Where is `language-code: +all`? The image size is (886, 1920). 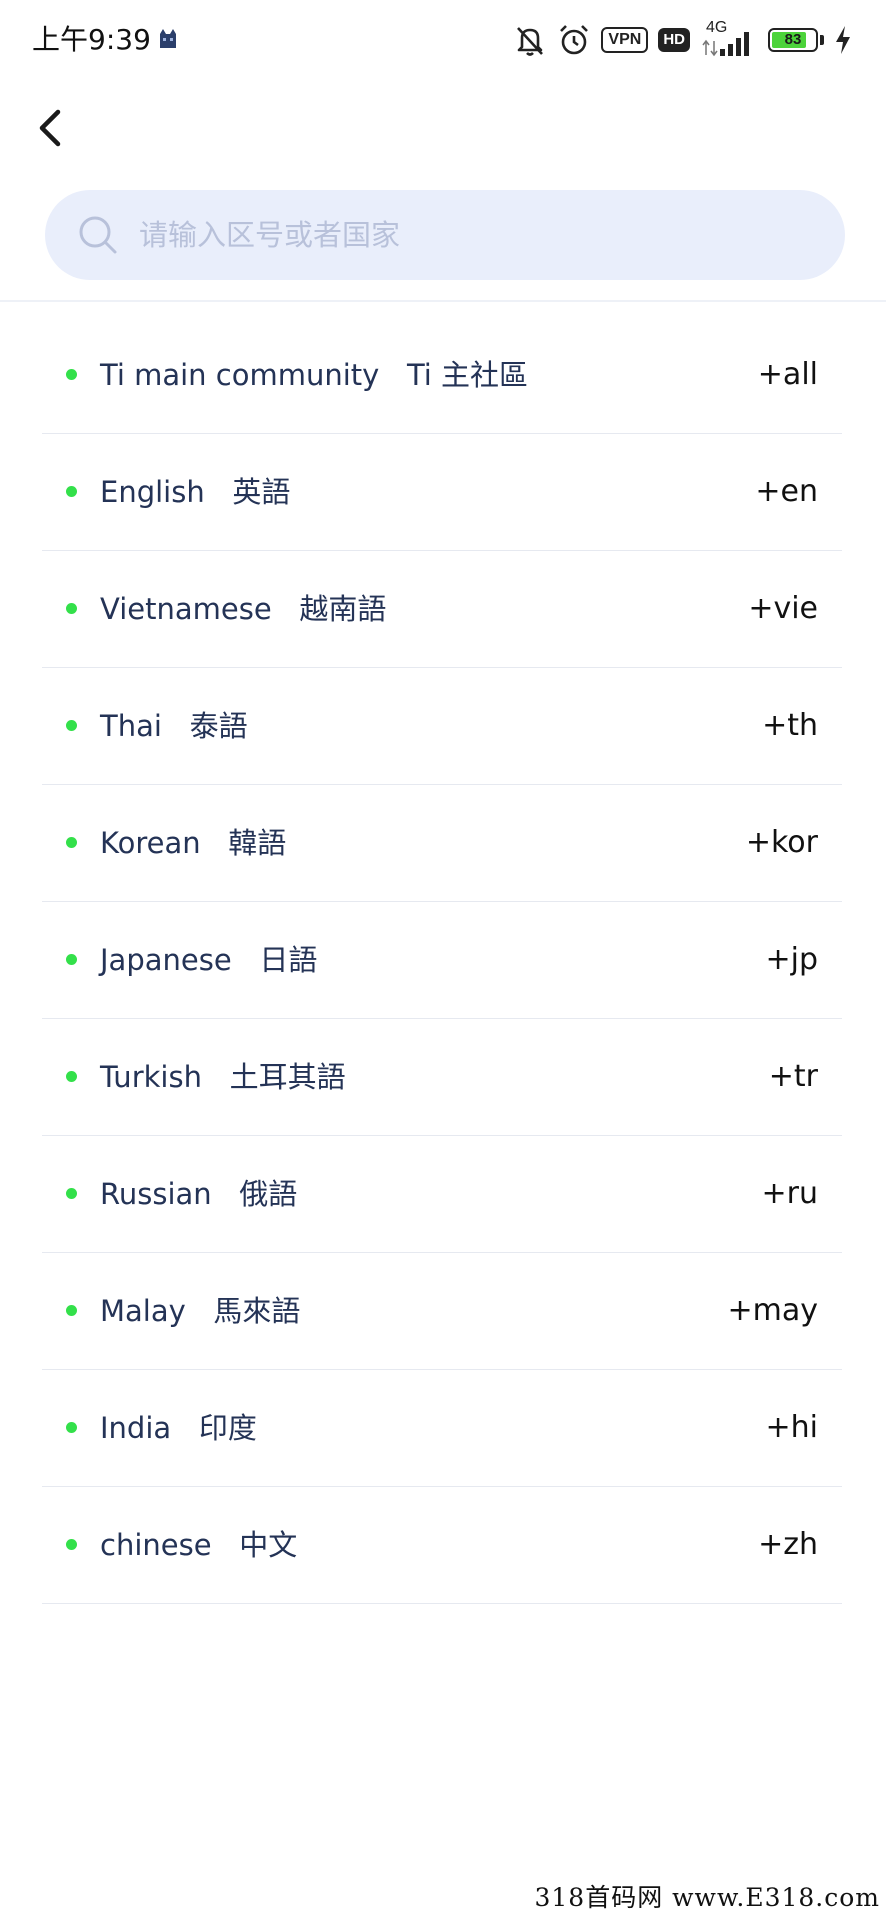
language-code: +all is located at coordinates (787, 374).